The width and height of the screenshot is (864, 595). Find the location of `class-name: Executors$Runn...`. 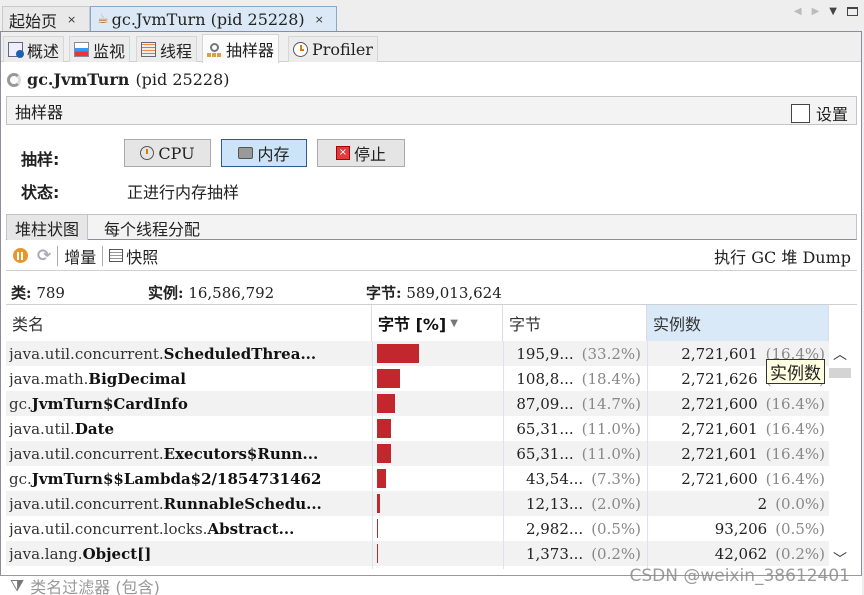

class-name: Executors$Runn... is located at coordinates (241, 453).